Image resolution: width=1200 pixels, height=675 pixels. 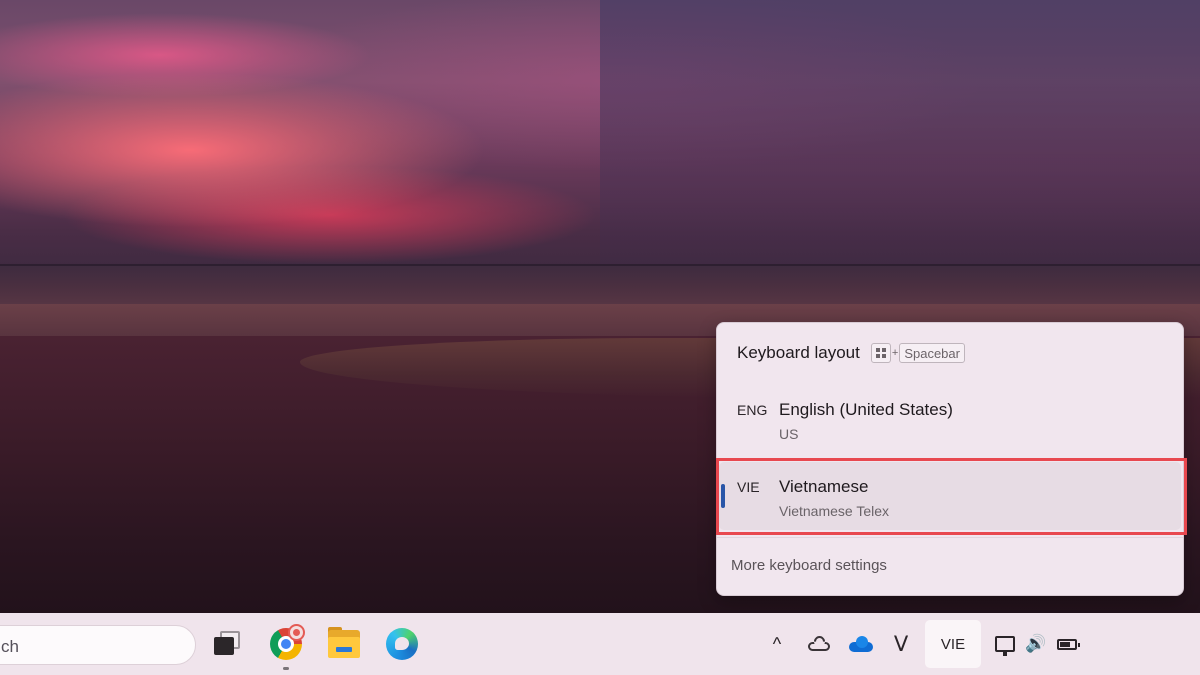 What do you see at coordinates (950, 537) in the screenshot?
I see `flyout-divider` at bounding box center [950, 537].